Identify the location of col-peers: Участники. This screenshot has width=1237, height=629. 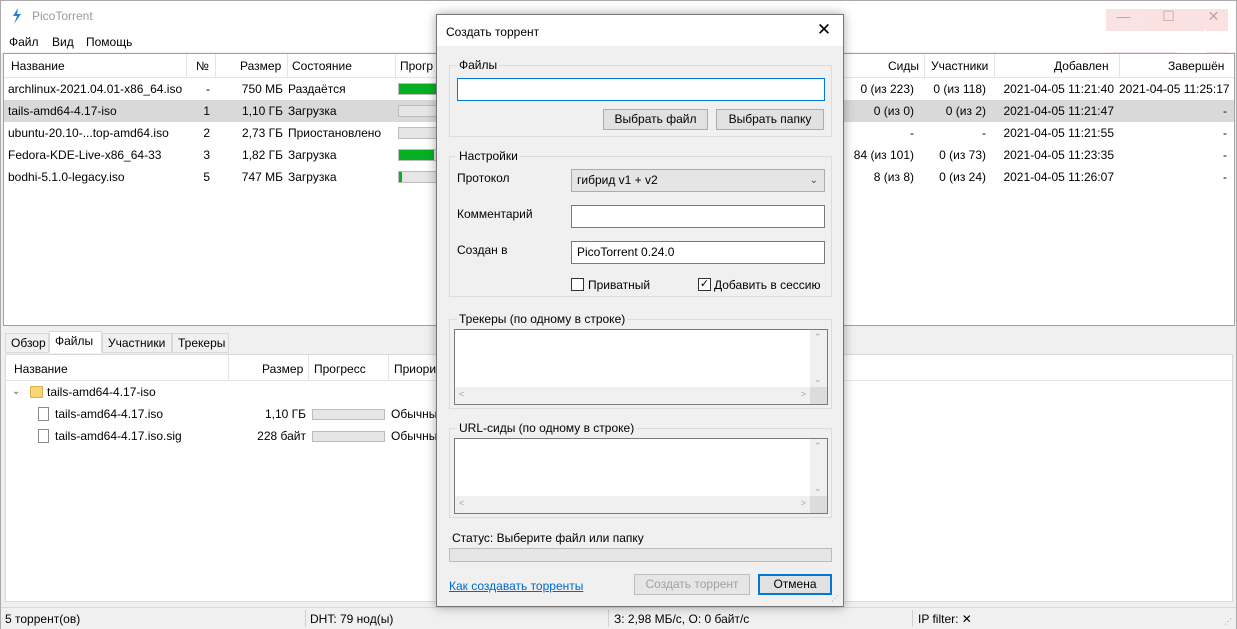
(959, 66).